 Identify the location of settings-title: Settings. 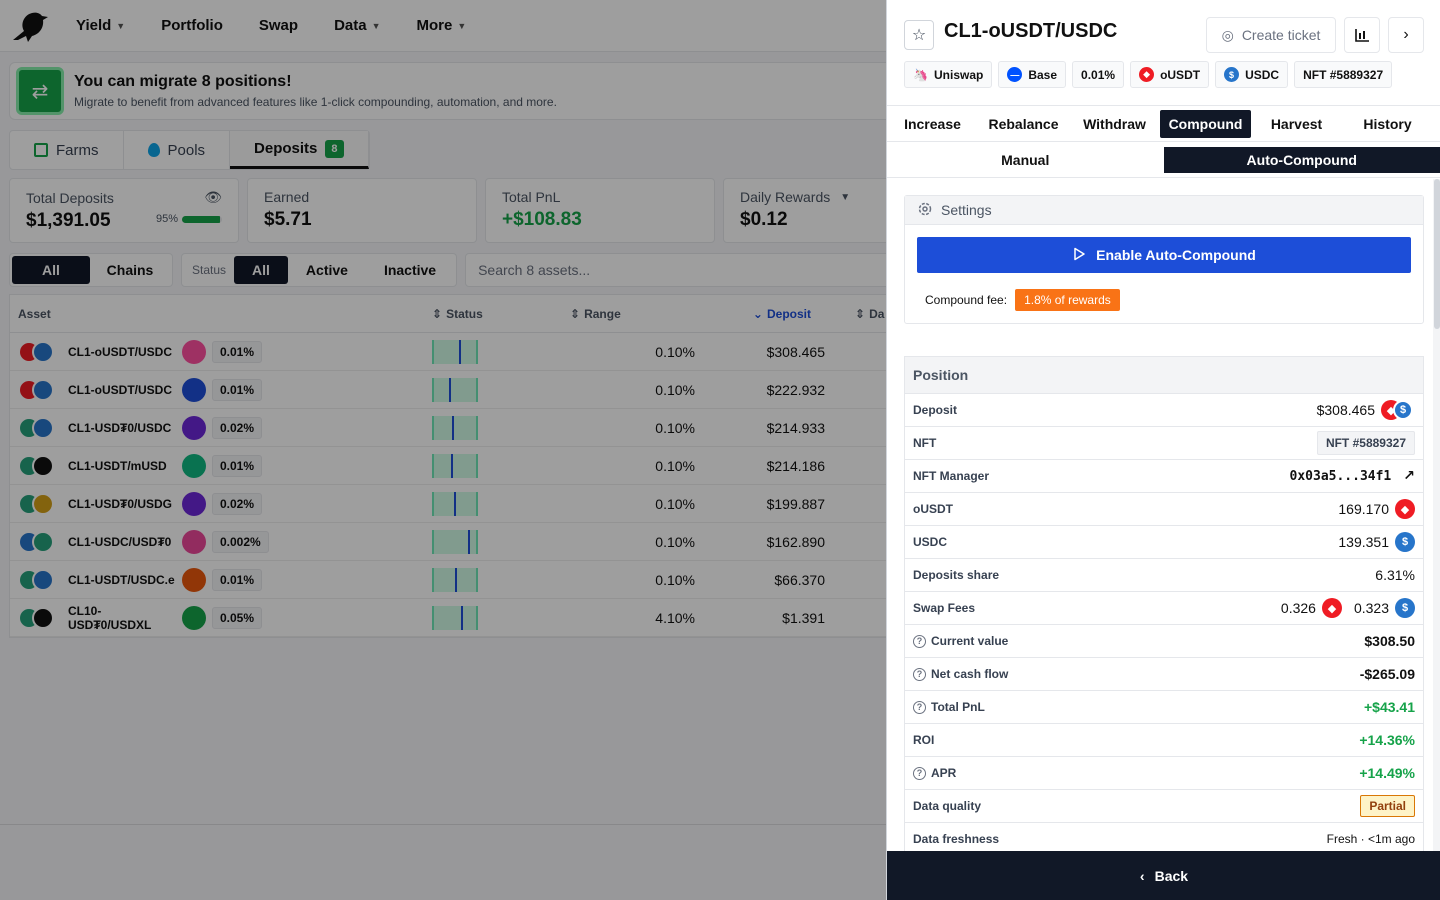
(966, 210).